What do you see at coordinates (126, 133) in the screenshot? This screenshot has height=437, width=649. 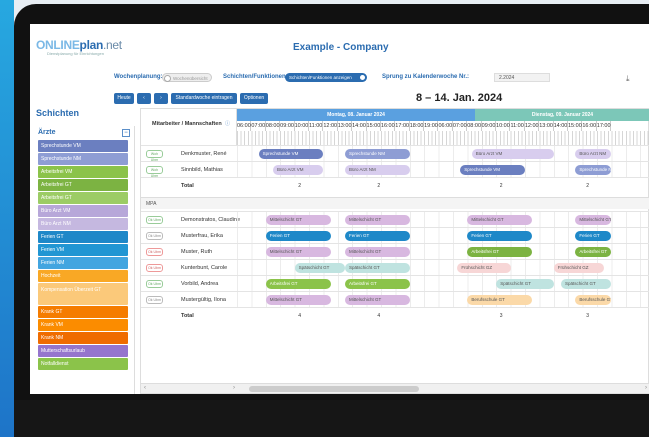 I see `collapse-icon: −` at bounding box center [126, 133].